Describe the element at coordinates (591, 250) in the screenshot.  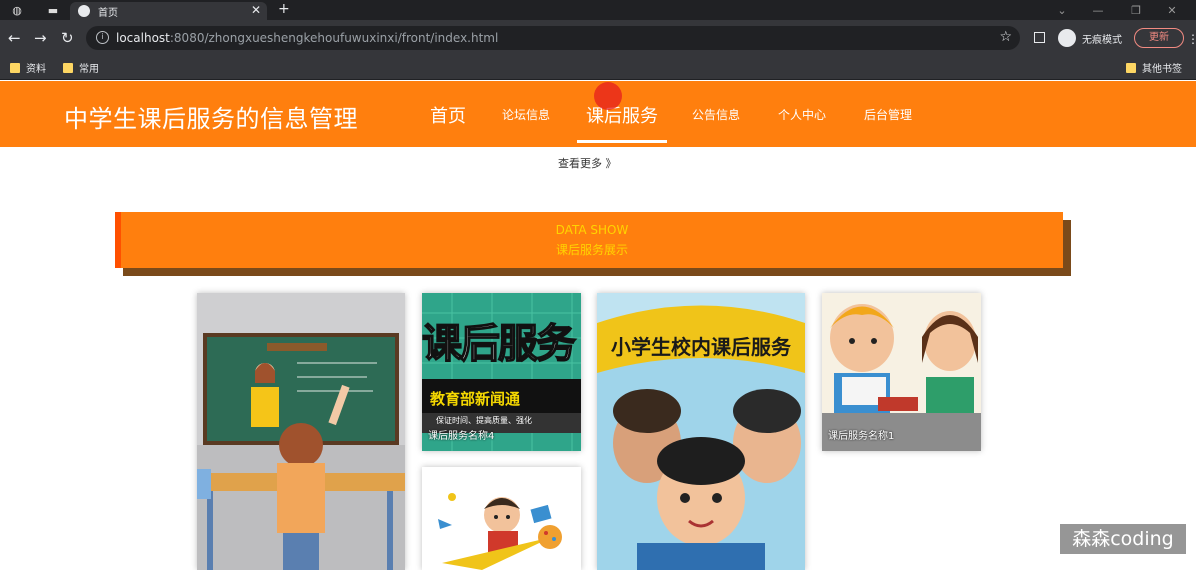
I see `banner-cn-title: 课后服务展示` at that location.